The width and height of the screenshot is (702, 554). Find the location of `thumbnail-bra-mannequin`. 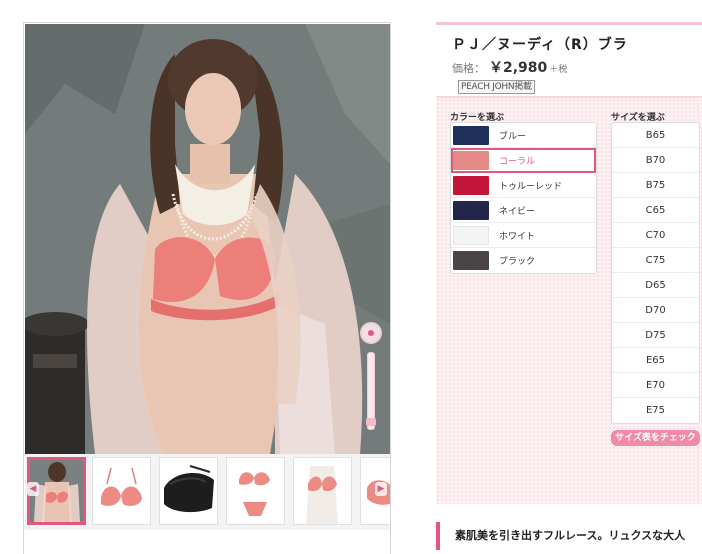

thumbnail-bra-mannequin is located at coordinates (322, 491).